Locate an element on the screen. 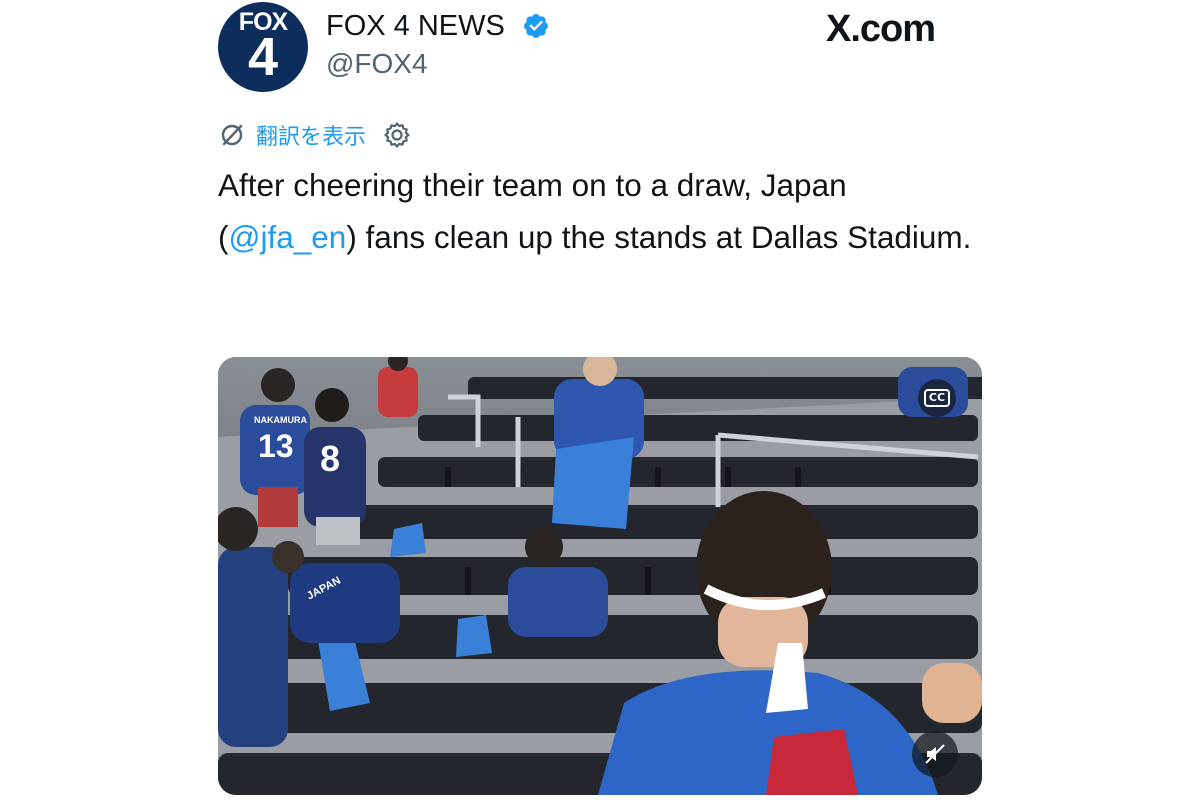  gear-icon is located at coordinates (397, 135).